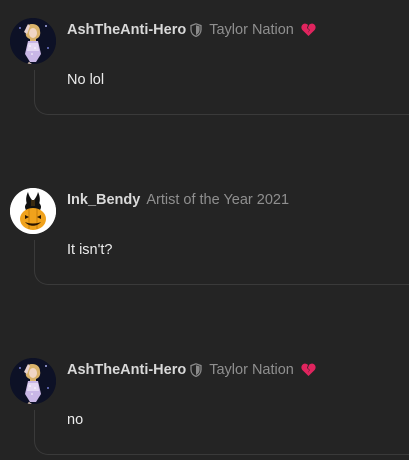 The image size is (409, 460). Describe the element at coordinates (221, 432) in the screenshot. I see `thread-connector` at that location.